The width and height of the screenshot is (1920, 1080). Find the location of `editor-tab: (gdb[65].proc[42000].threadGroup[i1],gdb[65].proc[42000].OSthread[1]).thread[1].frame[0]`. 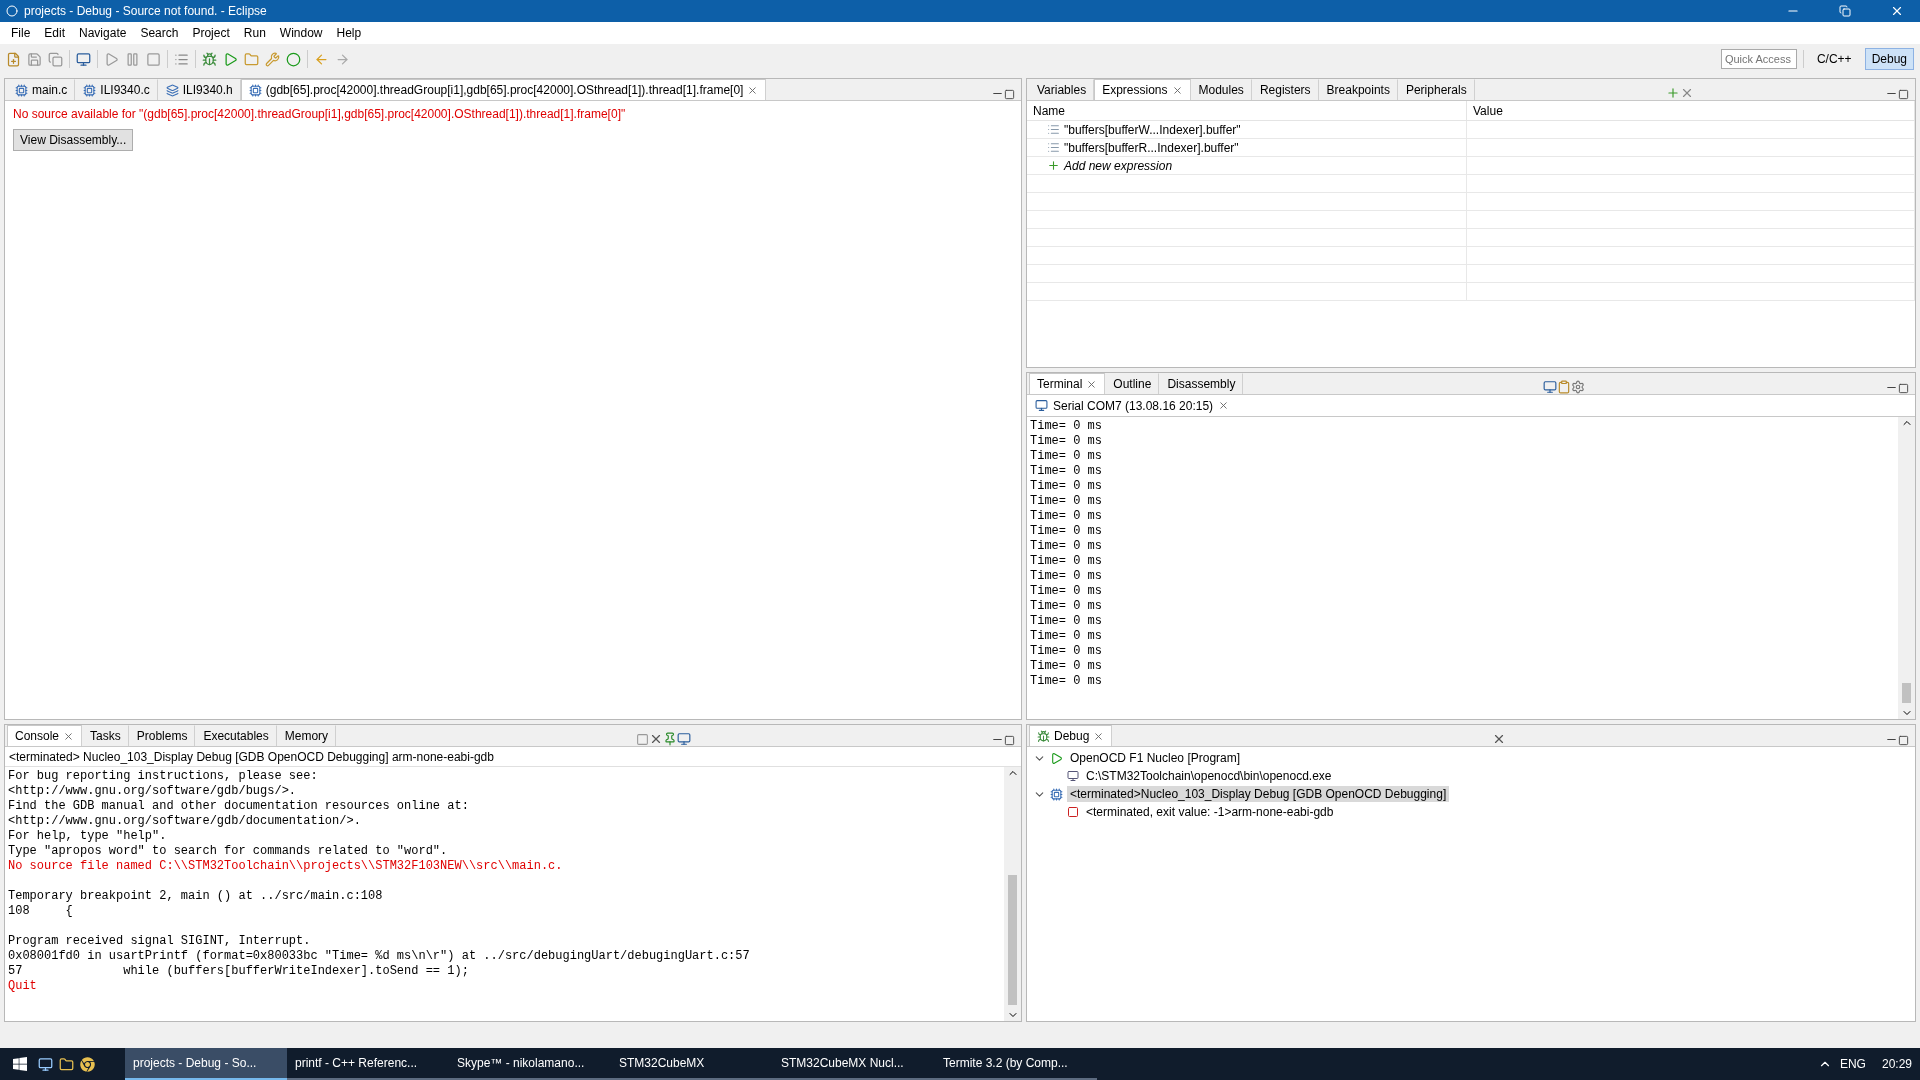

editor-tab: (gdb[65].proc[42000].threadGroup[i1],gdb[65].proc[42000].OSthread[1]).thread[1].frame[0] is located at coordinates (503, 89).